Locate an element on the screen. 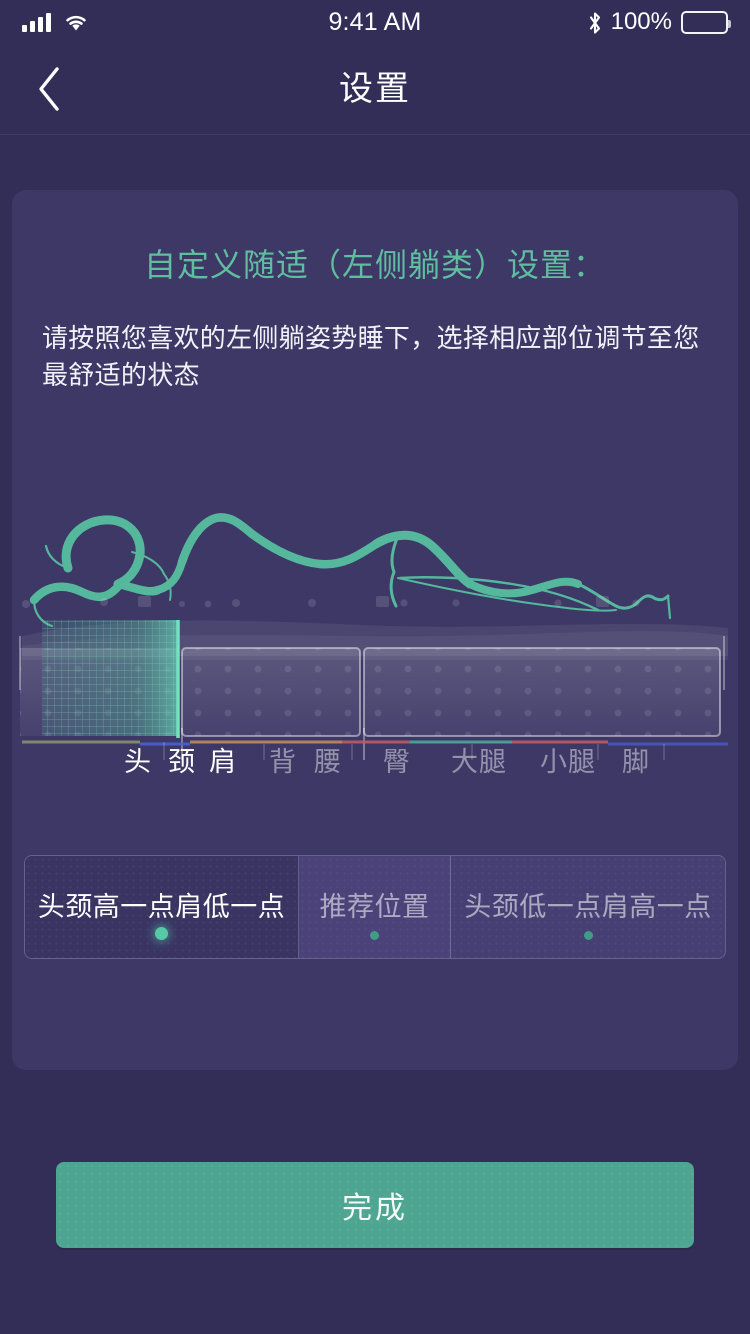  body-part-foot: 脚 is located at coordinates (636, 759).